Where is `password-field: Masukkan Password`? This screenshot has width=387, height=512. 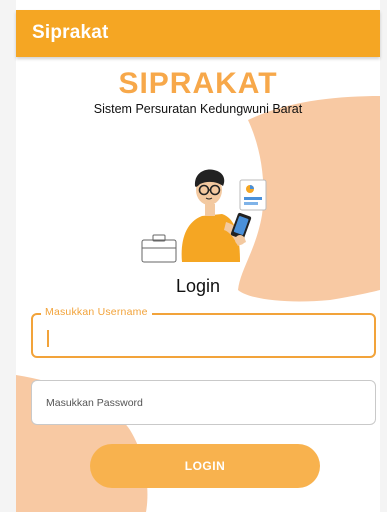
password-field: Masukkan Password is located at coordinates (203, 402).